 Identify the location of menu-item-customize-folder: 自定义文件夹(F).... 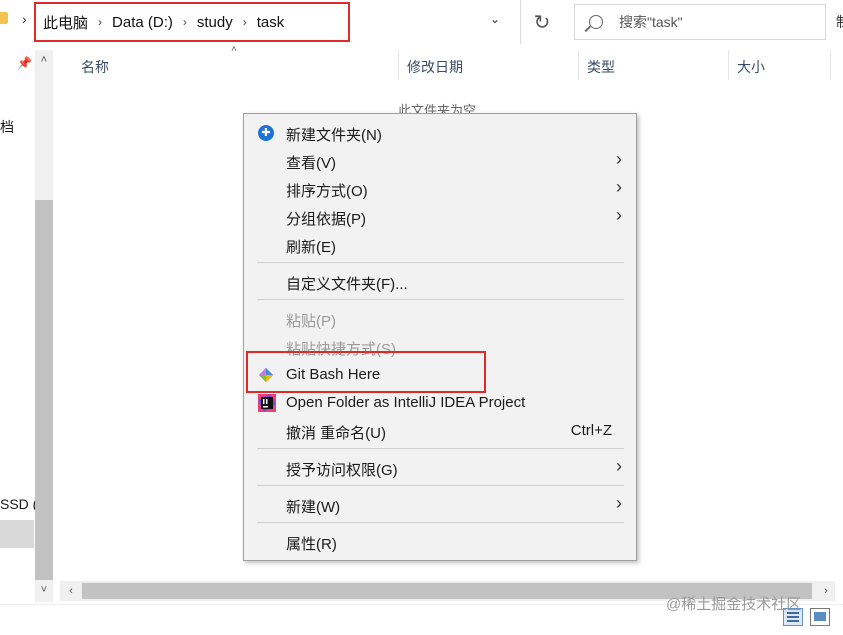
(440, 282).